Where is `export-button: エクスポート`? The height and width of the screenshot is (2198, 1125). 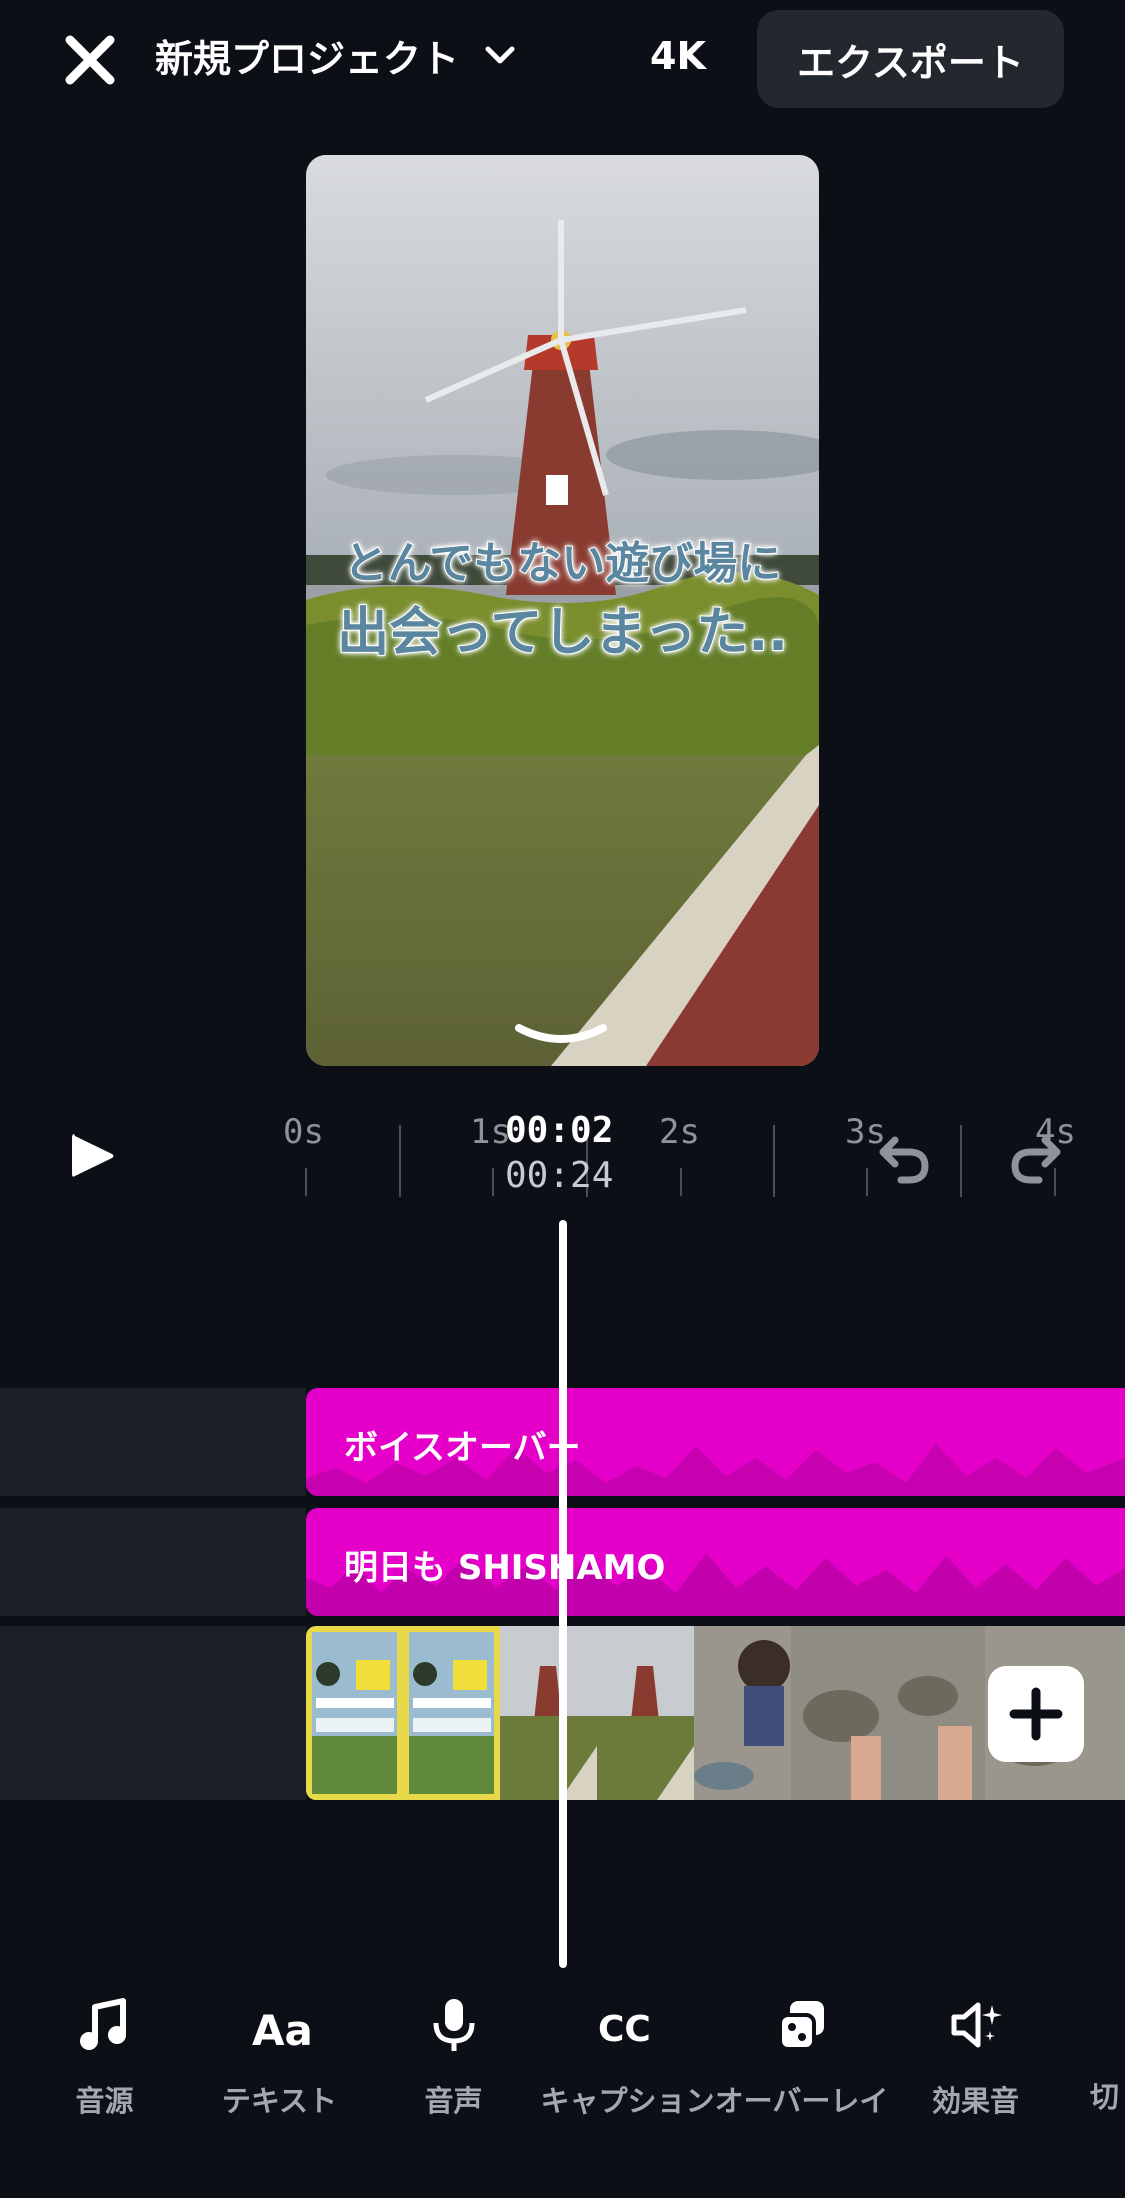
export-button: エクスポート is located at coordinates (910, 59).